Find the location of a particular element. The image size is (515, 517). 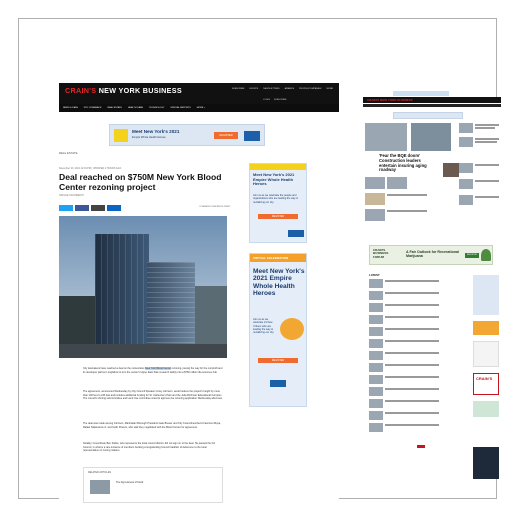

nav-more: MORE + is located at coordinates (201, 108).